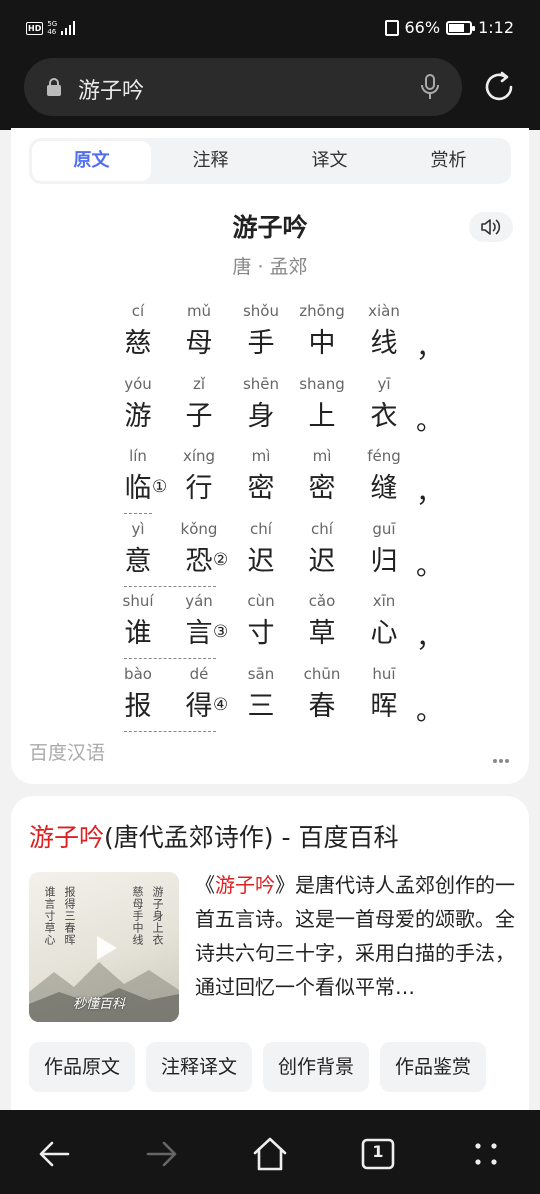 Image resolution: width=540 pixels, height=1194 pixels. I want to click on network-top-label: 5G, so click(52, 24).